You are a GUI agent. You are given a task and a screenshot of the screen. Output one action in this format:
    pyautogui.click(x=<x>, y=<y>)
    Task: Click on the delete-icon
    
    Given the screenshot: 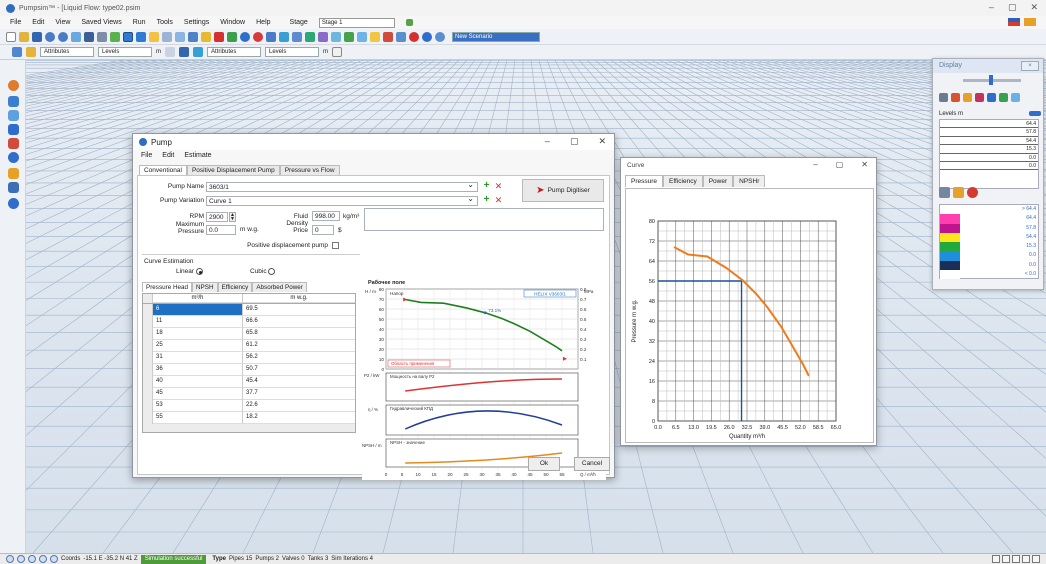 What is the action you would take?
    pyautogui.click(x=219, y=36)
    